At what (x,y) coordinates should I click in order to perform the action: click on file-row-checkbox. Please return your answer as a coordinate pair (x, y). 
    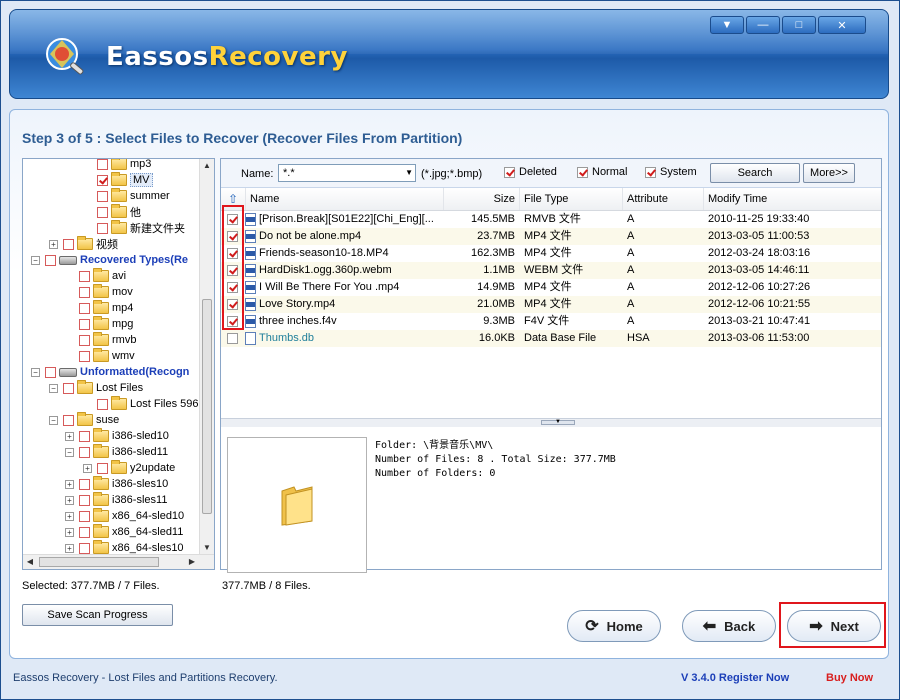
    Looking at the image, I should click on (232, 338).